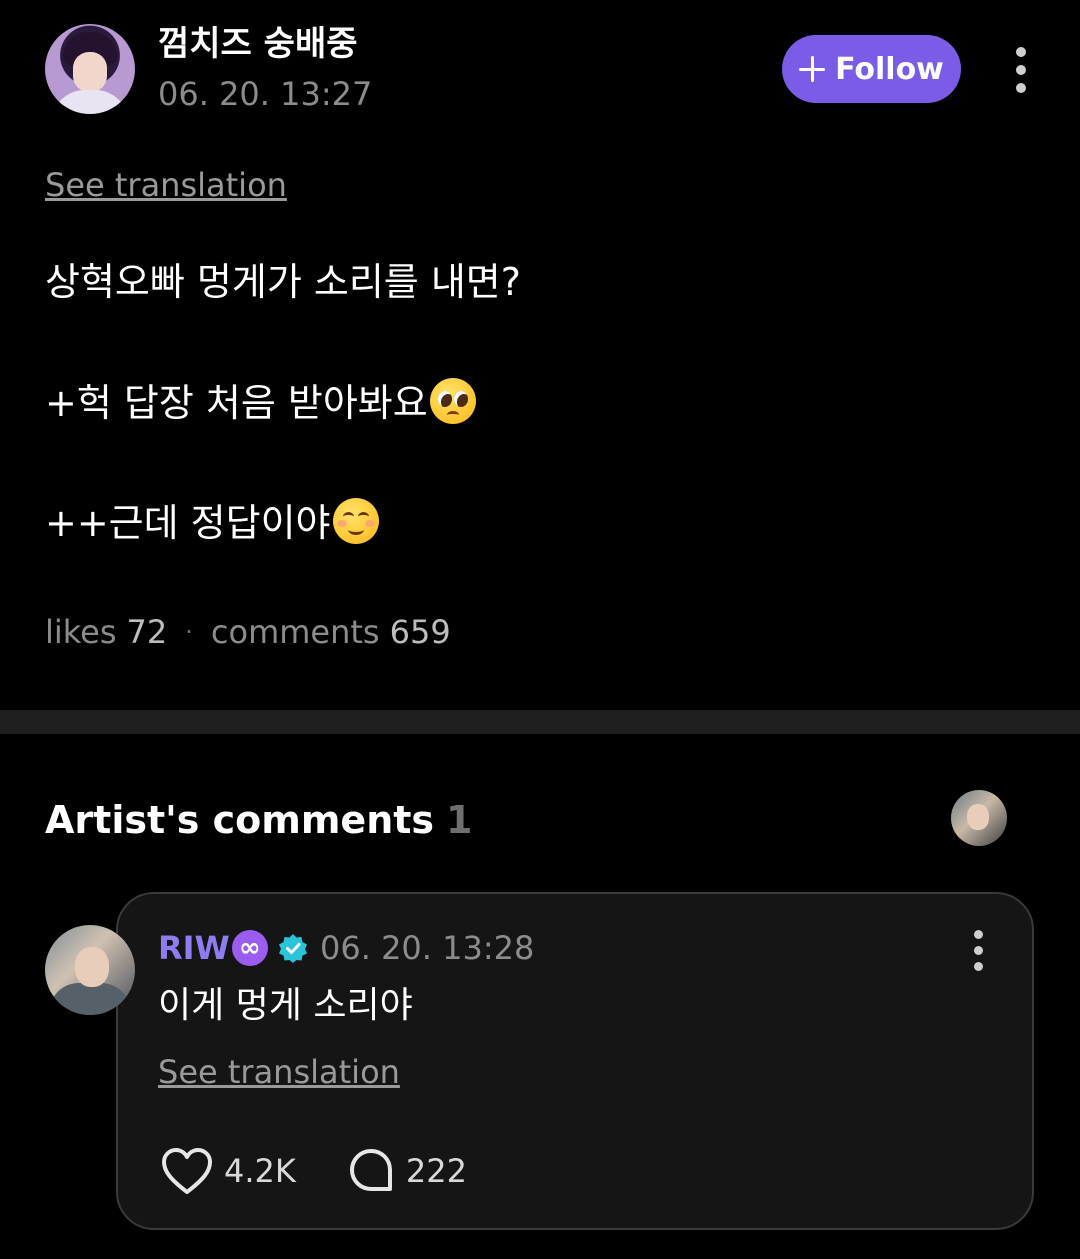  I want to click on heart-icon, so click(187, 1171).